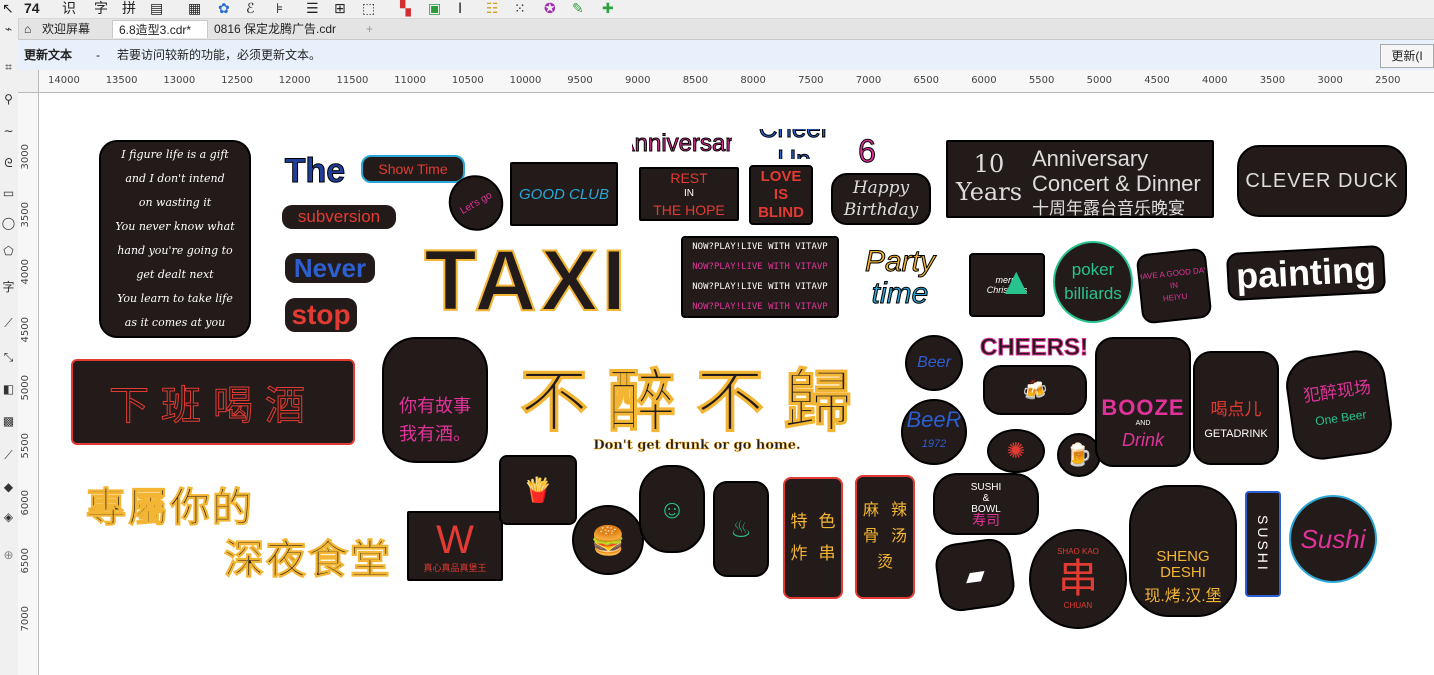  Describe the element at coordinates (1236, 408) in the screenshot. I see `sticker-getadrink: 喝点儿 GETADRINK` at that location.